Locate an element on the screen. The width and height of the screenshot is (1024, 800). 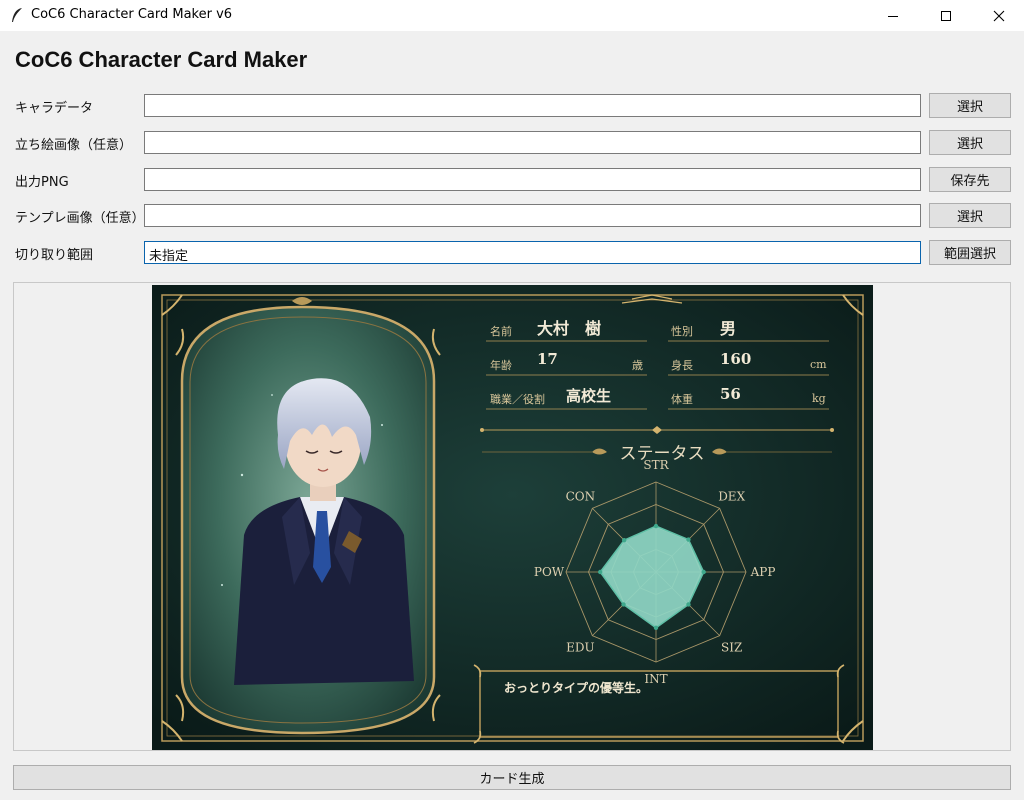
minimize-button is located at coordinates (893, 15).